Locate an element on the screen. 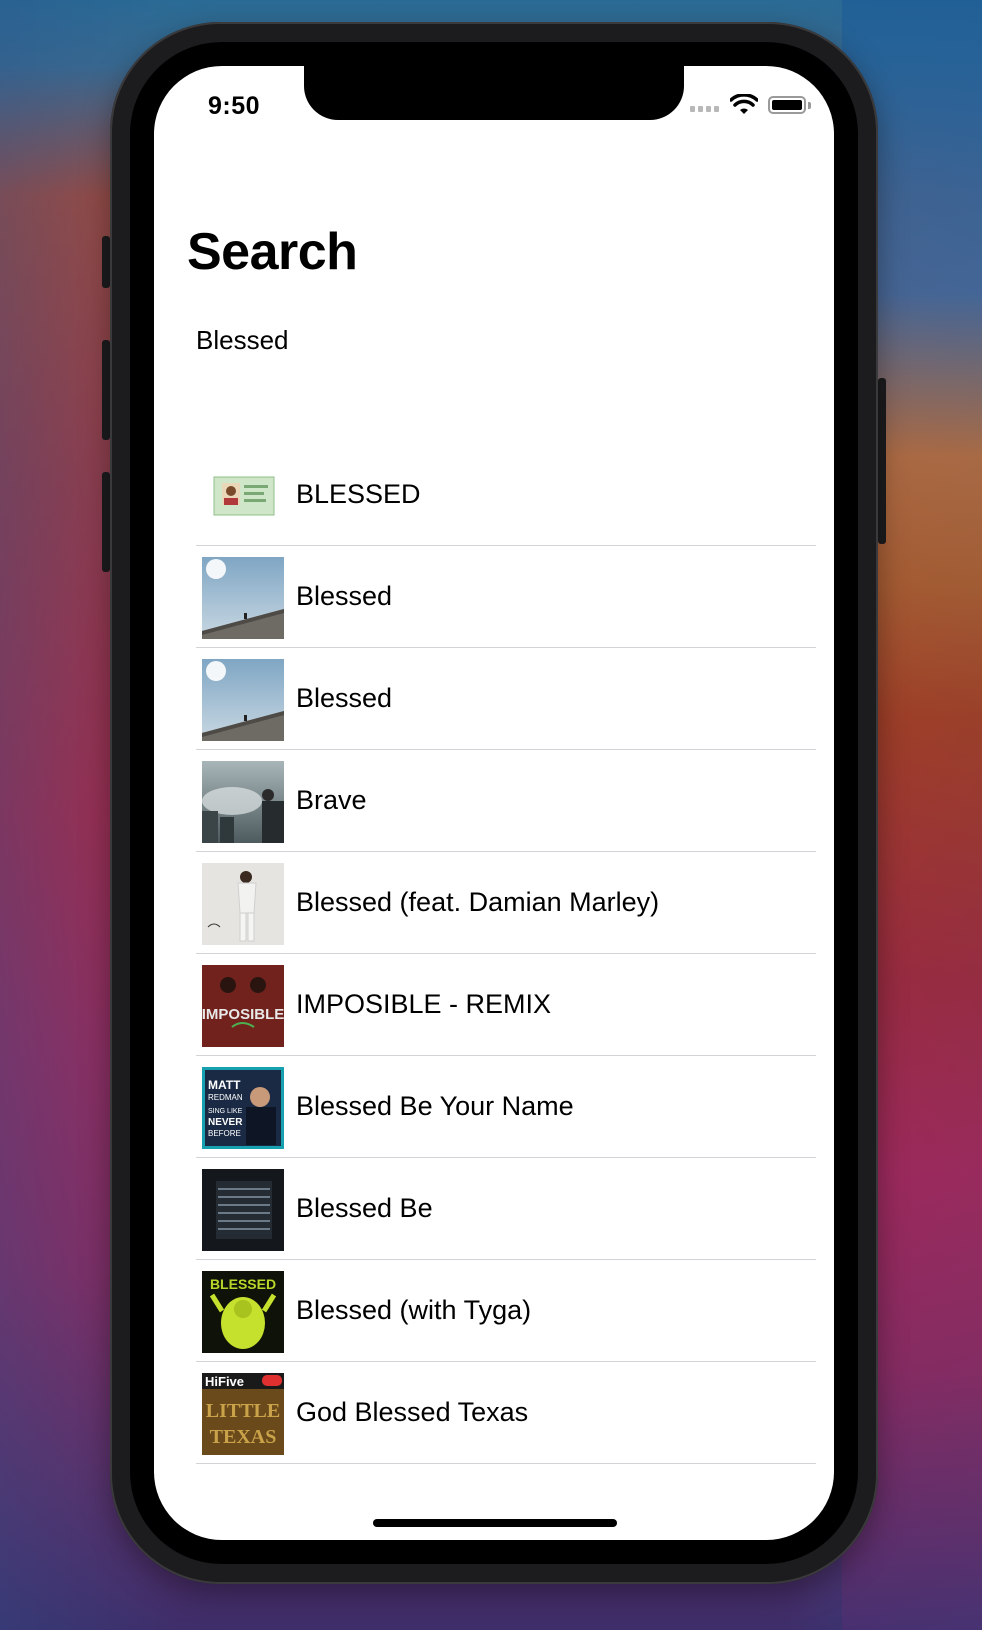 This screenshot has height=1630, width=982. wifi-icon is located at coordinates (744, 104).